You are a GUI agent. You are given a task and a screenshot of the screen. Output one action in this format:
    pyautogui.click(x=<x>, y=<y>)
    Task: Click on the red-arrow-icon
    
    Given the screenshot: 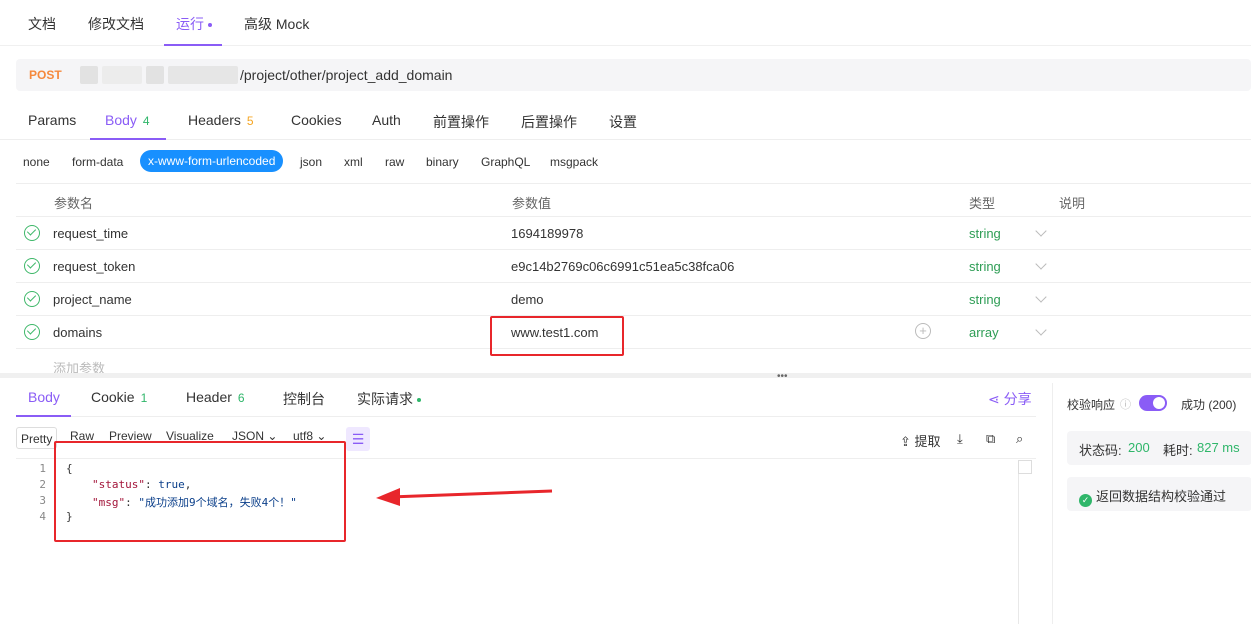 What is the action you would take?
    pyautogui.click(x=464, y=497)
    